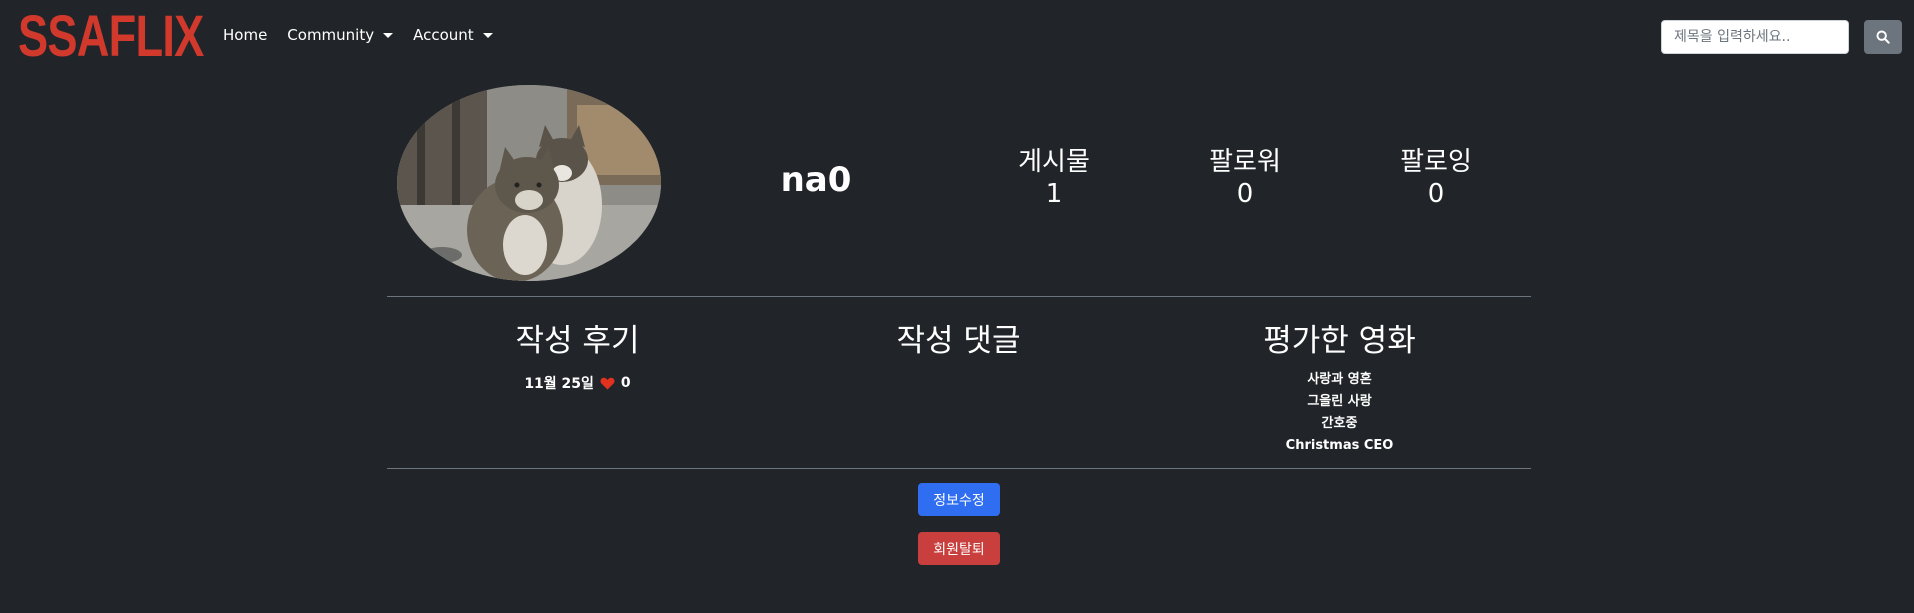  Describe the element at coordinates (625, 383) in the screenshot. I see `review-like-count: 0` at that location.